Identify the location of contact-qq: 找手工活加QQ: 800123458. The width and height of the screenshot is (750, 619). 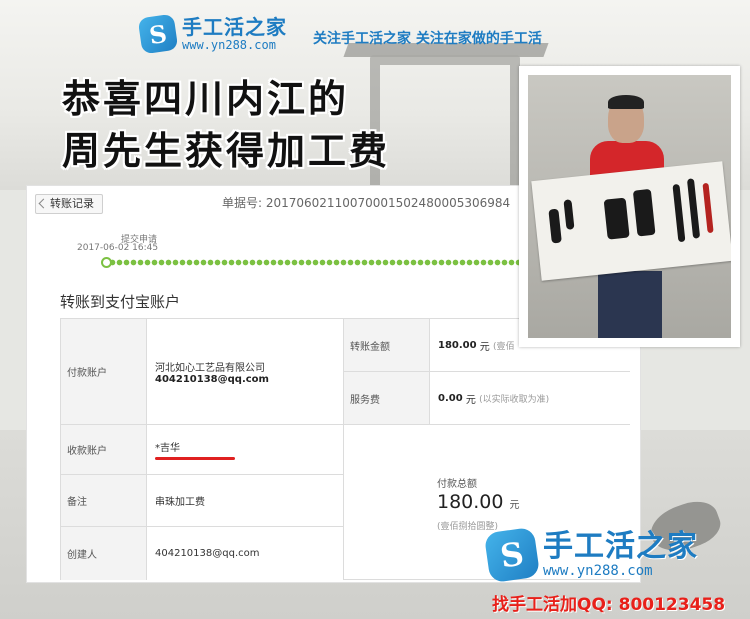
(609, 605).